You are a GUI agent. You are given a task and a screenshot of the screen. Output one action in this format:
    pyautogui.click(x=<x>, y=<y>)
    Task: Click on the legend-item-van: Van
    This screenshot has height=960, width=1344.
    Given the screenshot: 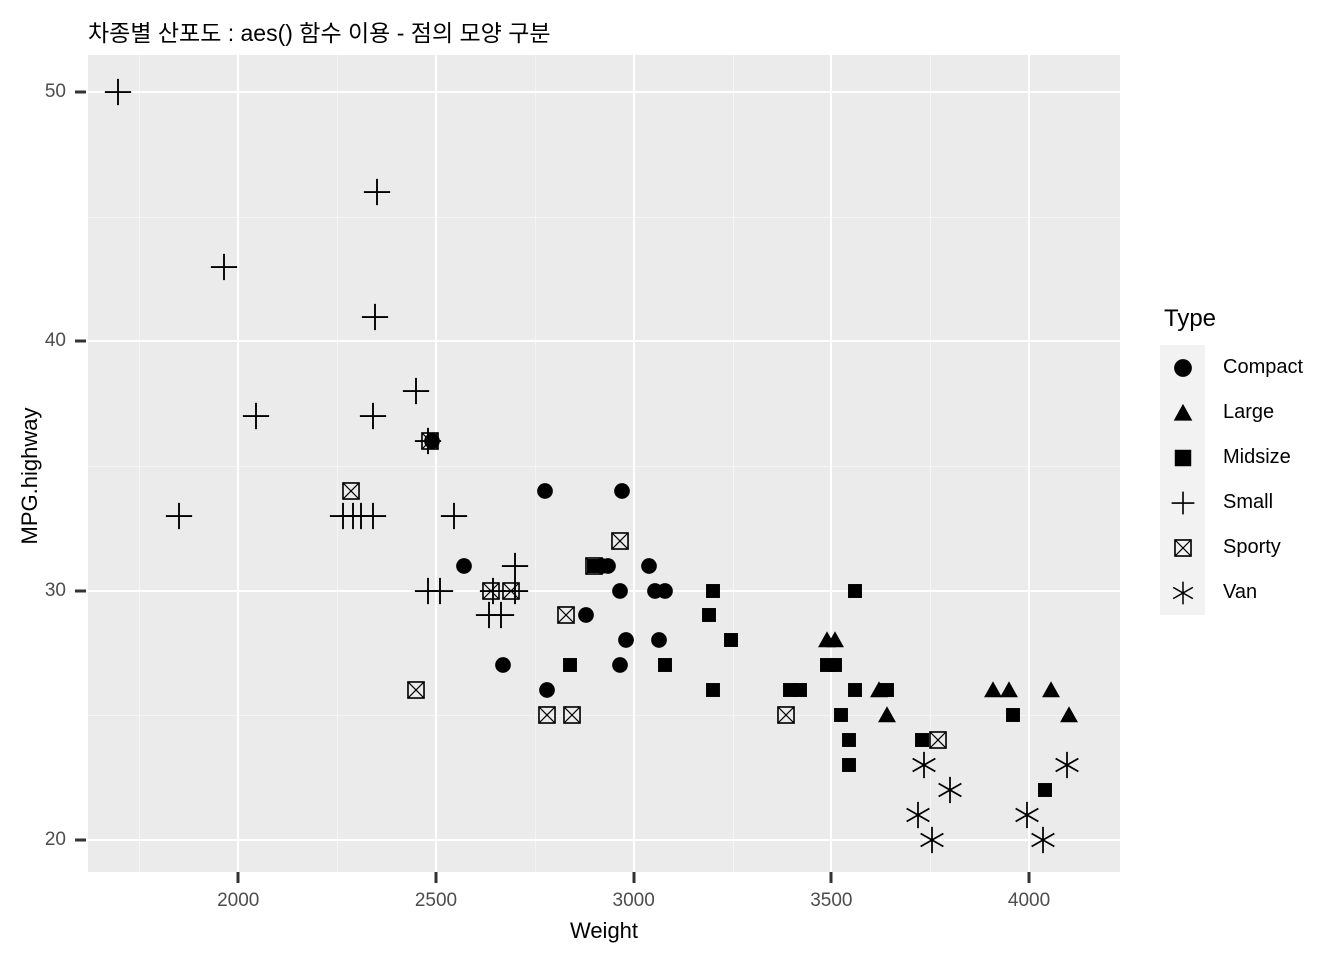 What is the action you would take?
    pyautogui.click(x=1250, y=592)
    